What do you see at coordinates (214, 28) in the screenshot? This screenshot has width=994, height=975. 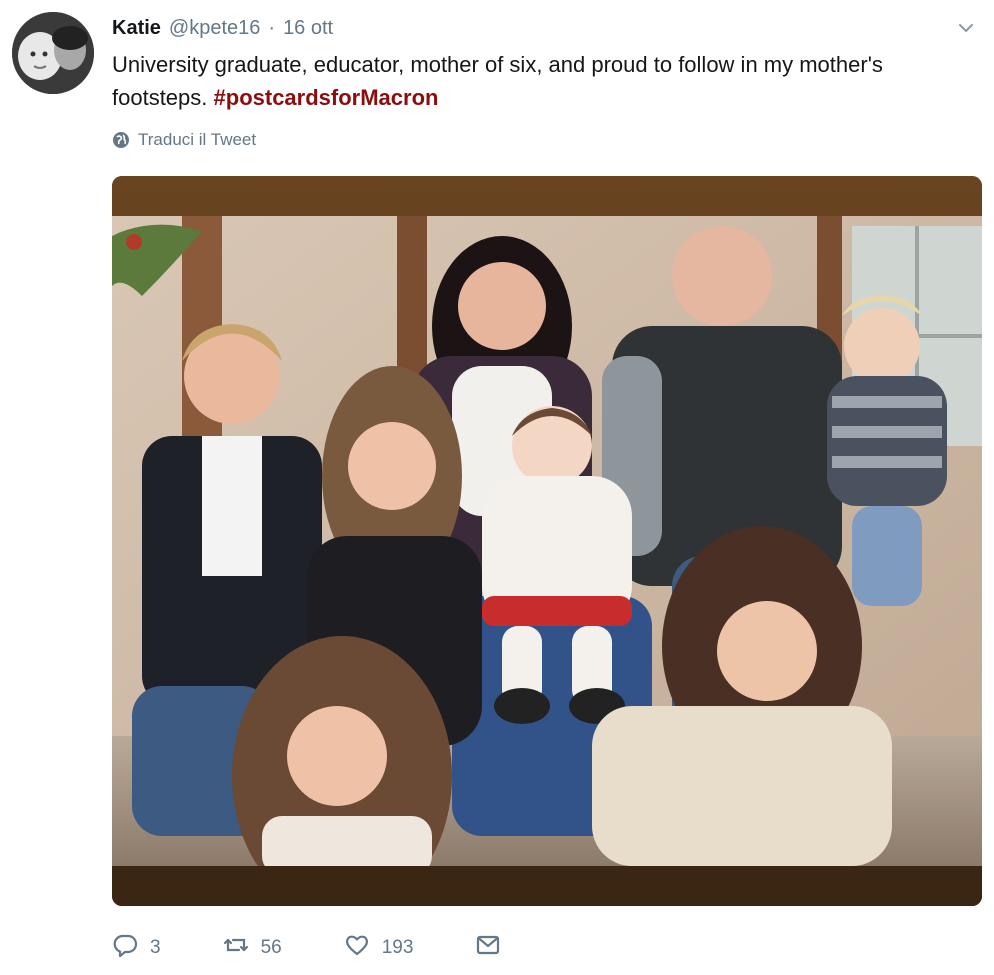 I see `author-handle: @kpete16` at bounding box center [214, 28].